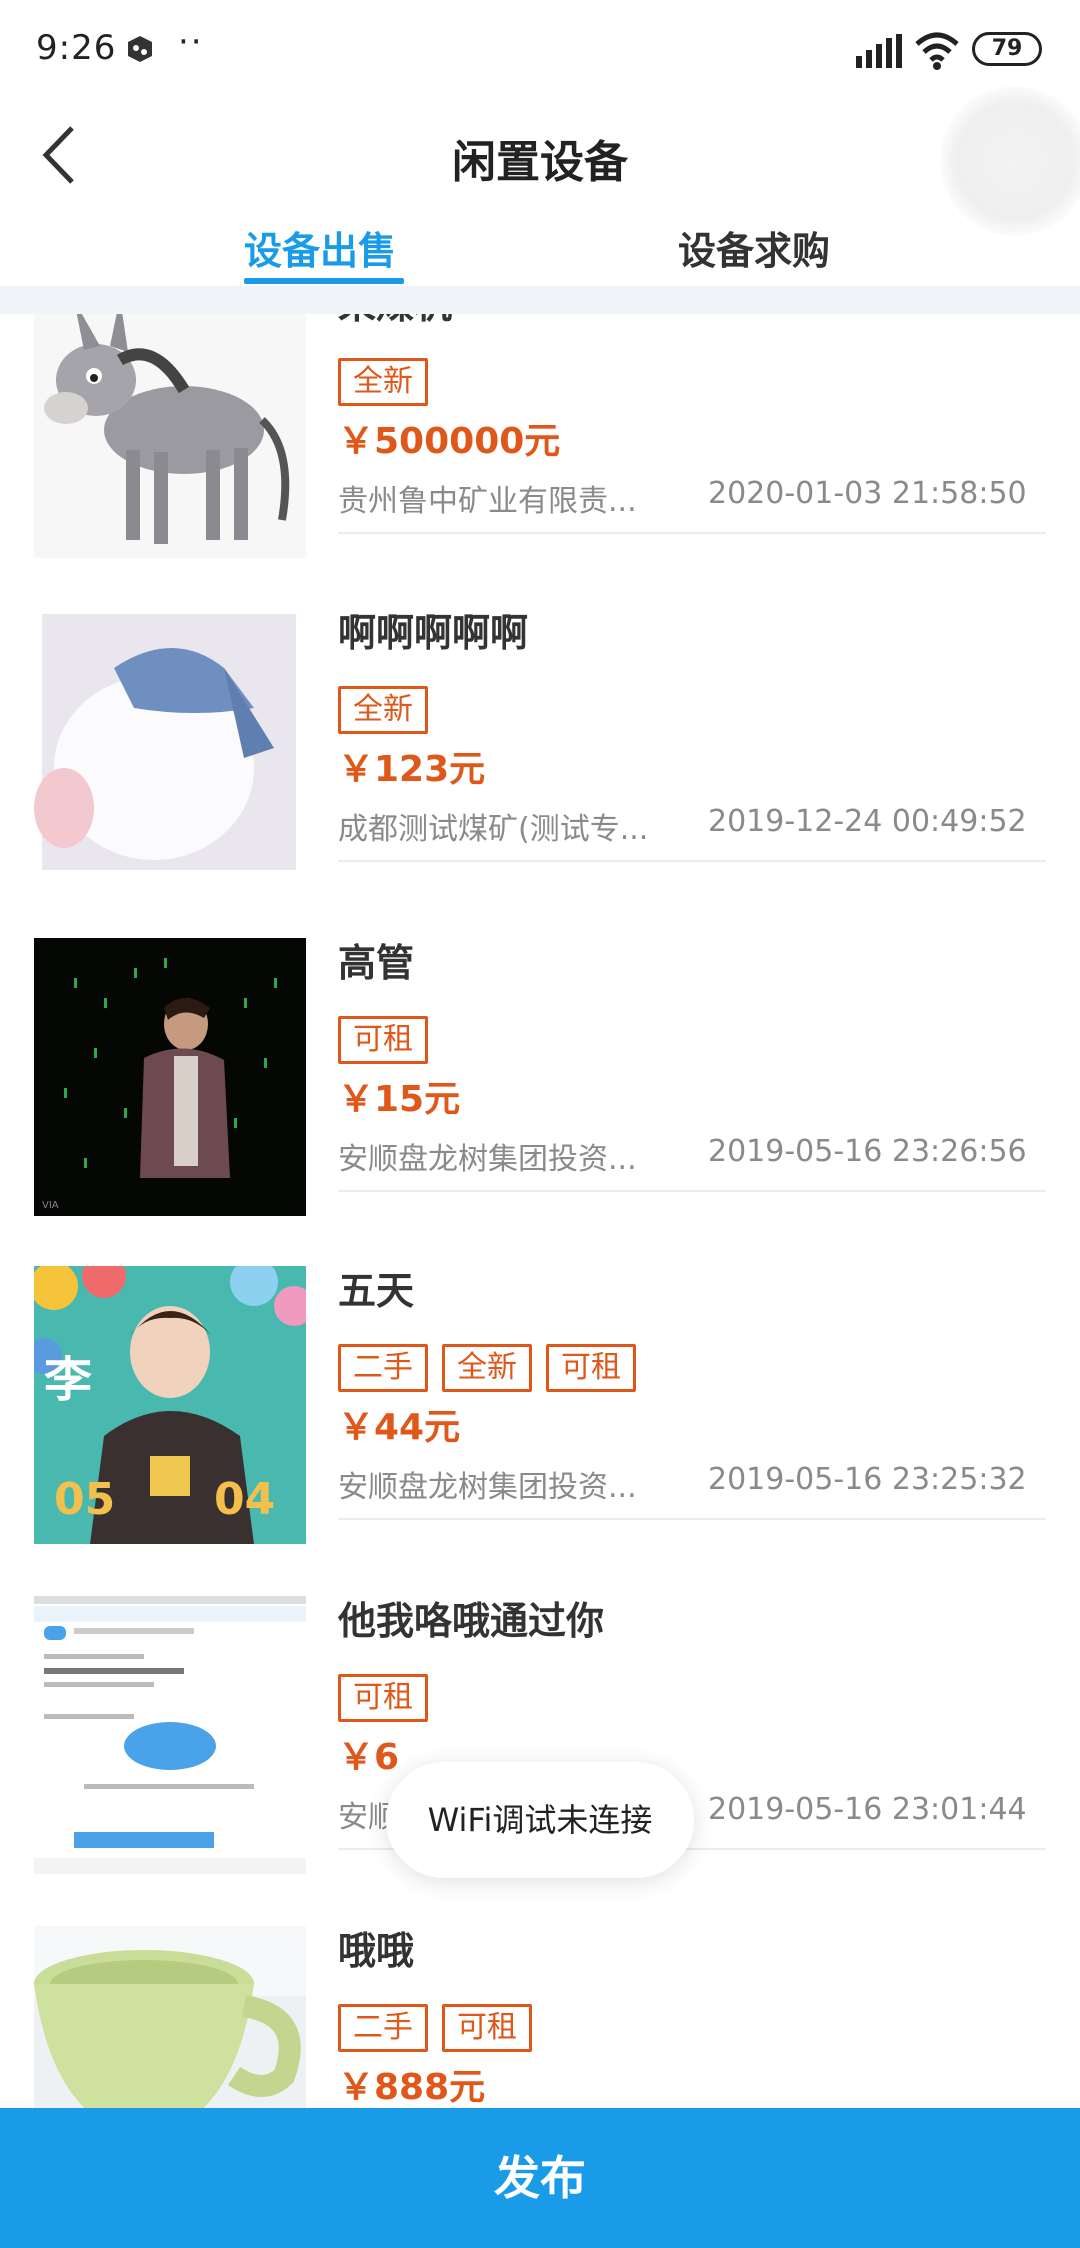  Describe the element at coordinates (1007, 49) in the screenshot. I see `battery-indicator: 79` at that location.